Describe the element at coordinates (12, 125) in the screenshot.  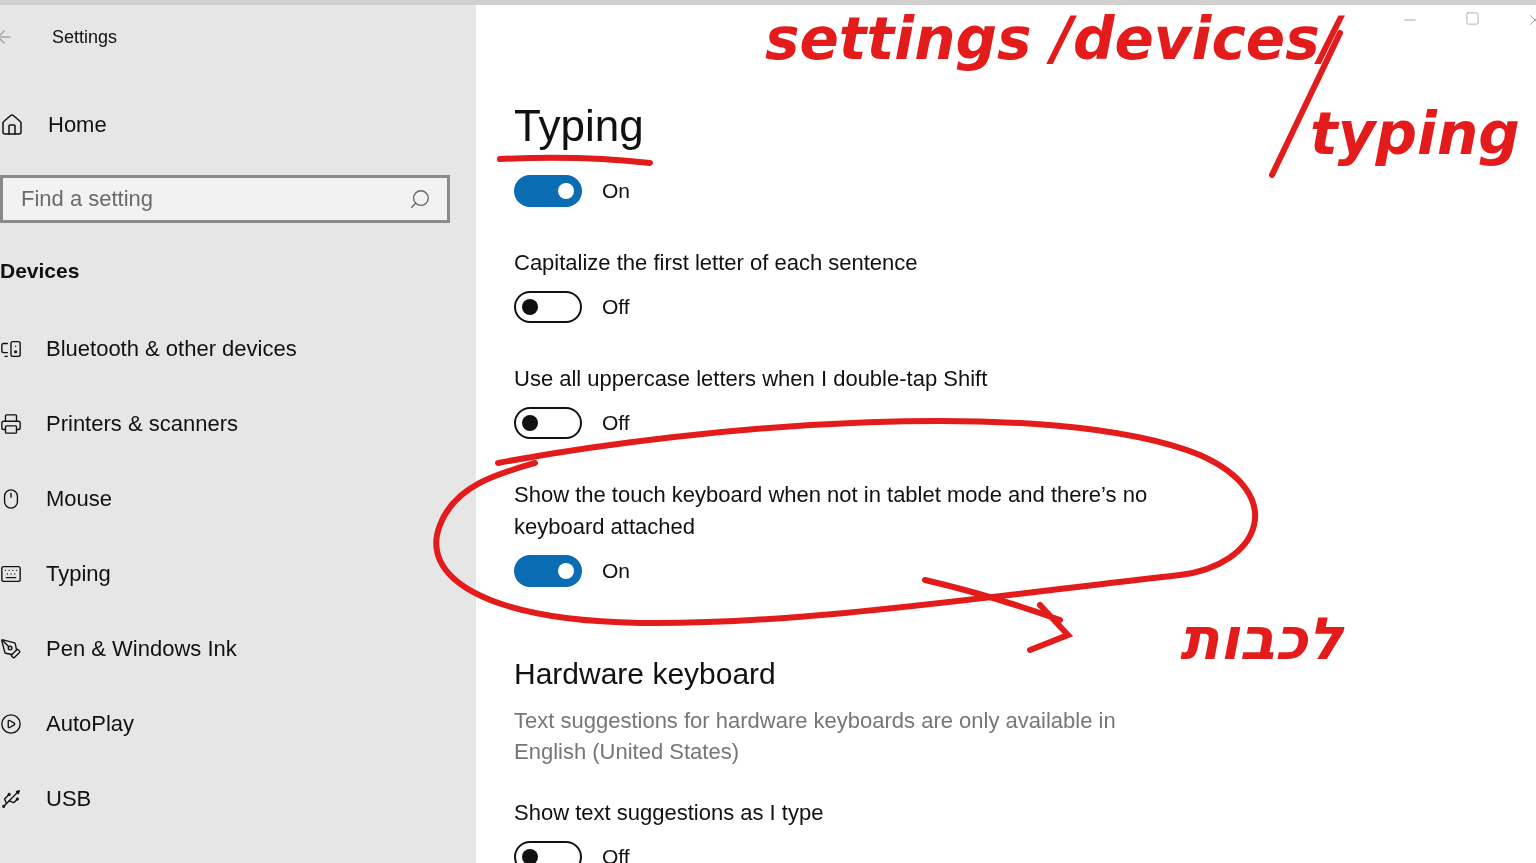
I see `home-icon` at that location.